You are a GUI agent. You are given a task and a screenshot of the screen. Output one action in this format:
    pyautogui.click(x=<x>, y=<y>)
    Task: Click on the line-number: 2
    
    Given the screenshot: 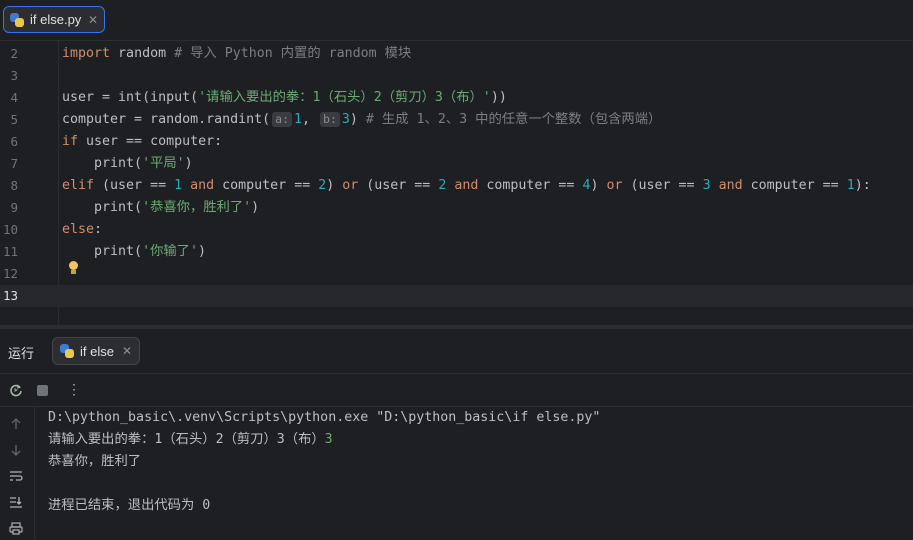 What is the action you would take?
    pyautogui.click(x=9, y=54)
    